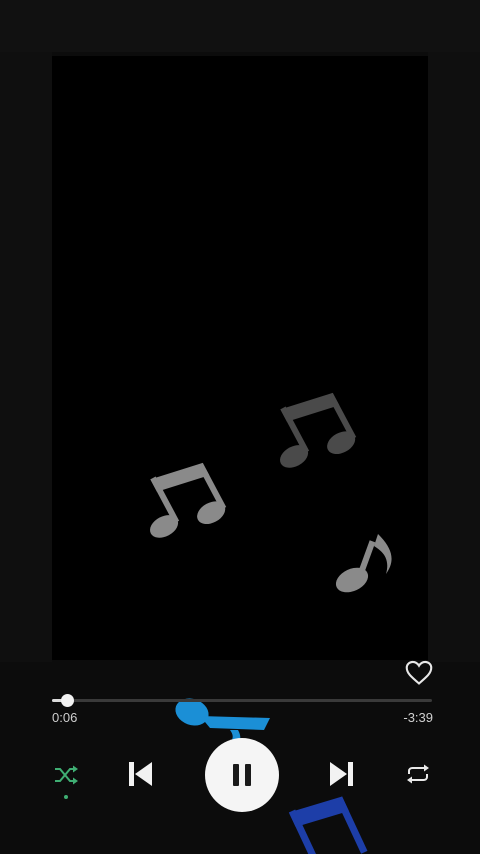  I want to click on skip-next-icon, so click(341, 774).